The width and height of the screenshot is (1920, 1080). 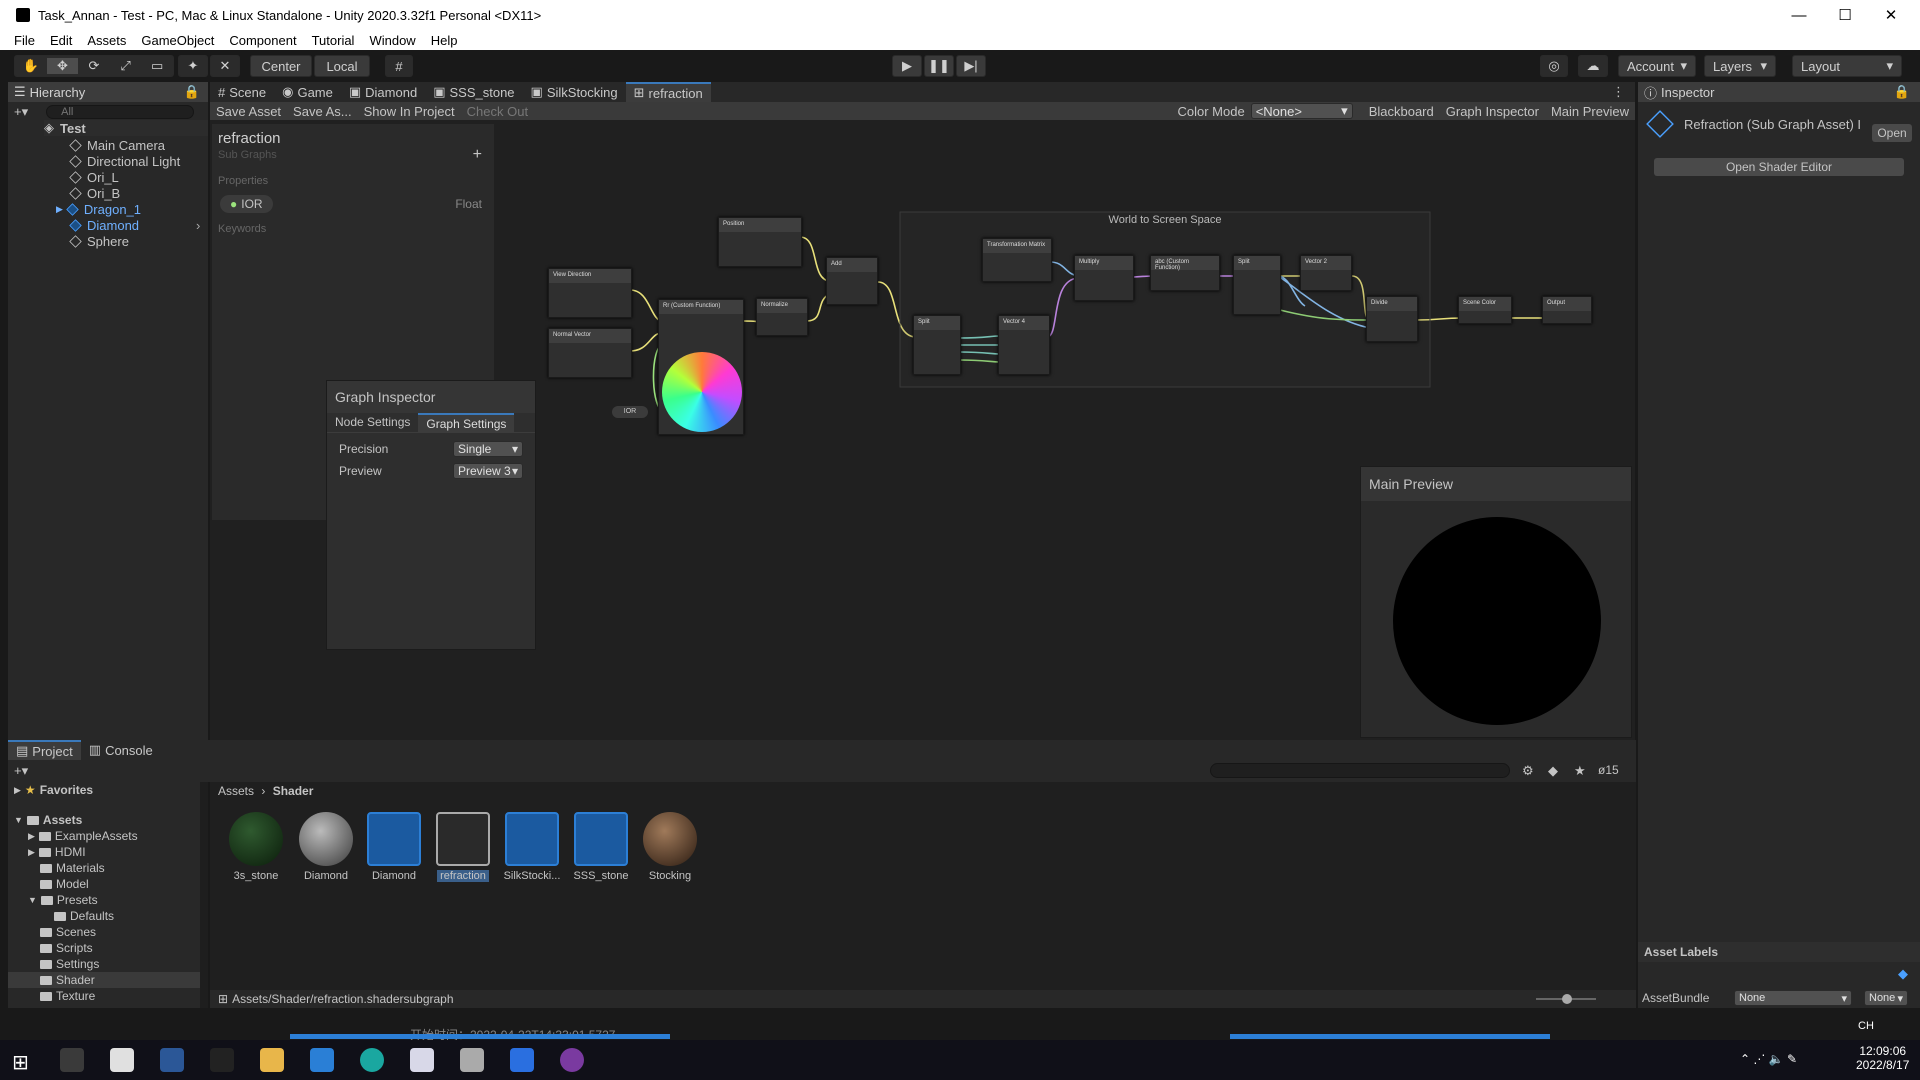 What do you see at coordinates (121, 750) in the screenshot?
I see `tab-console: ▥ Console` at bounding box center [121, 750].